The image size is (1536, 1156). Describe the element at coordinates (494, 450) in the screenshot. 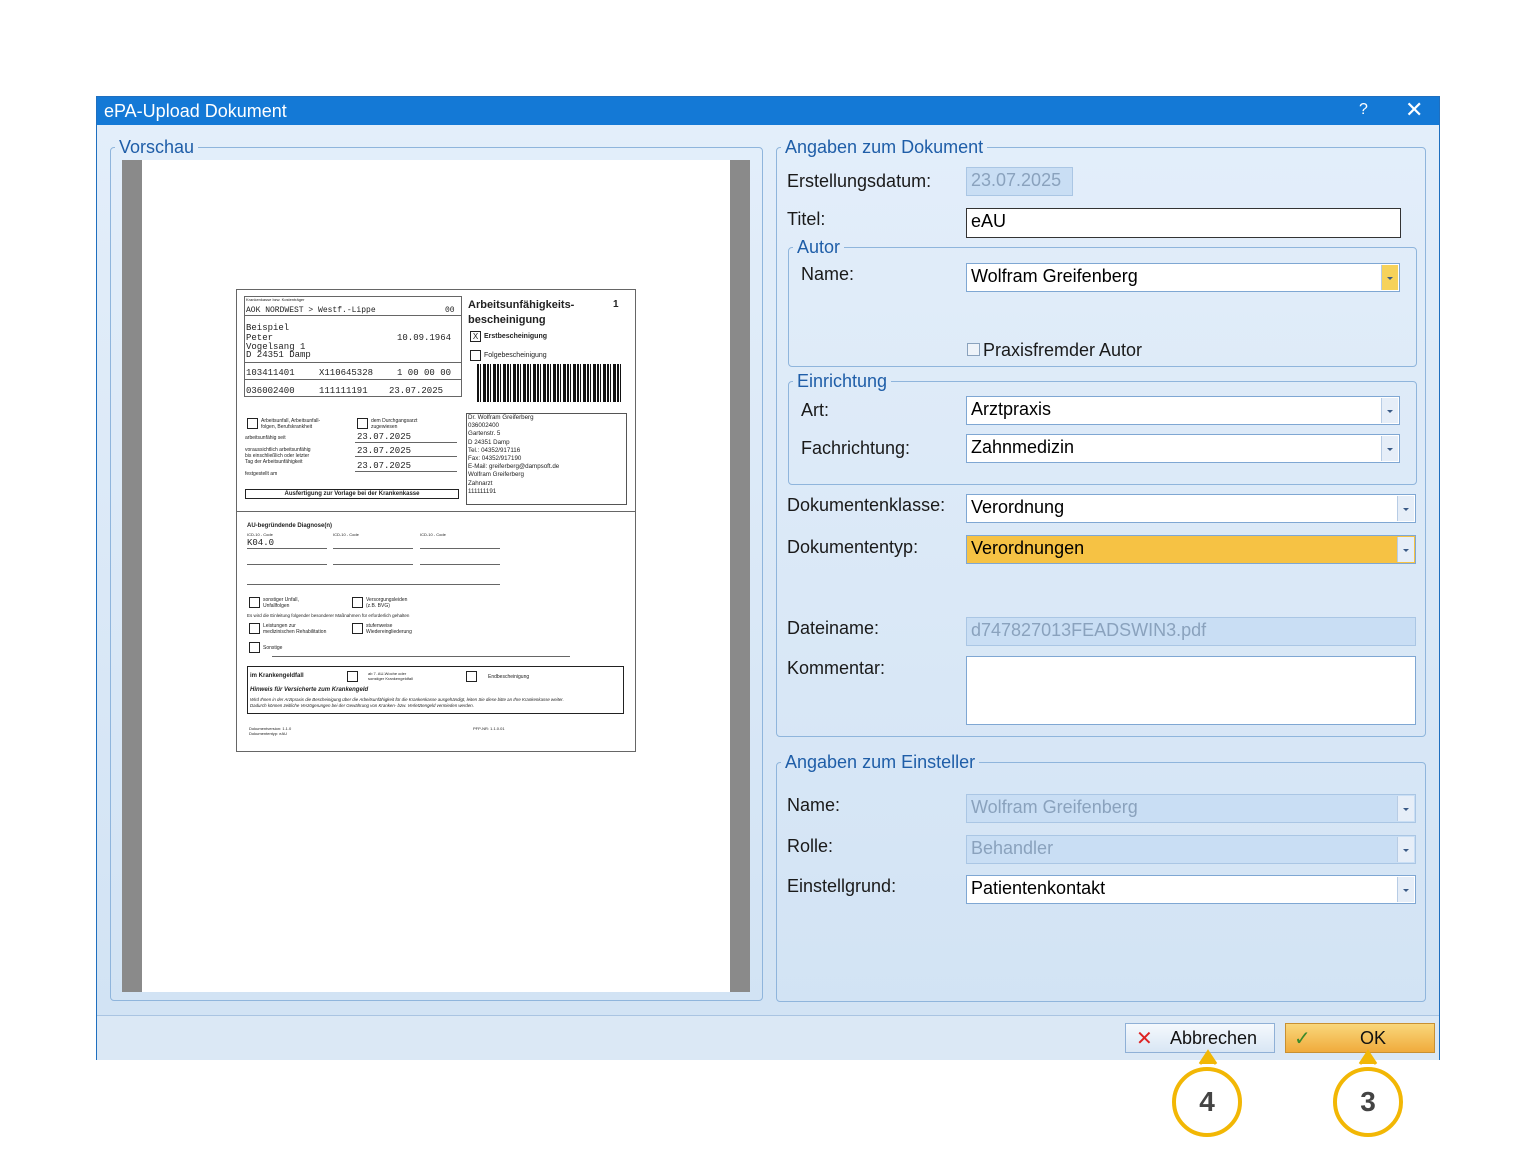

I see `doc-doctor-line: Tel.: 04352/917116` at that location.